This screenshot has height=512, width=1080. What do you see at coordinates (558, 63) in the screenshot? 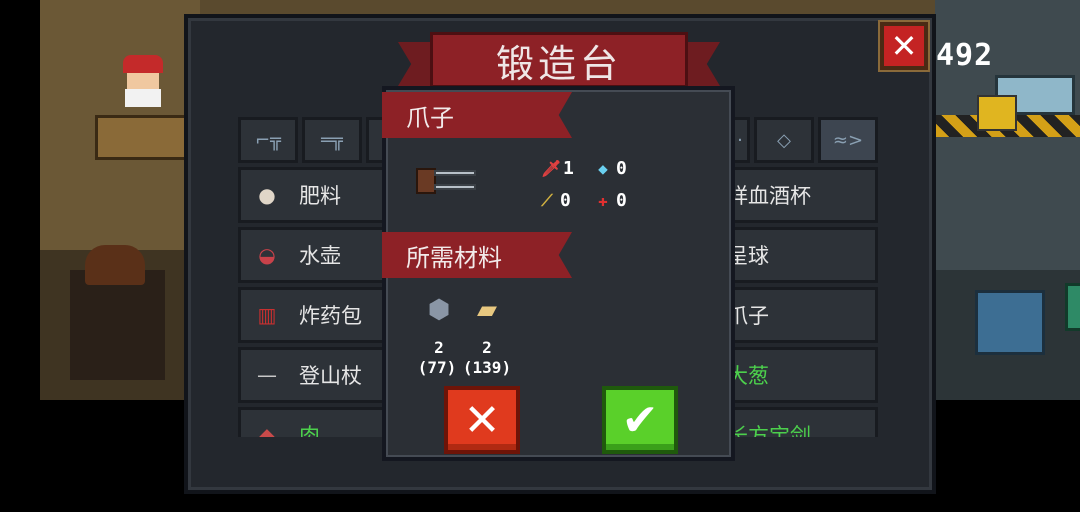
I see `forge-title: 锻造台` at bounding box center [558, 63].